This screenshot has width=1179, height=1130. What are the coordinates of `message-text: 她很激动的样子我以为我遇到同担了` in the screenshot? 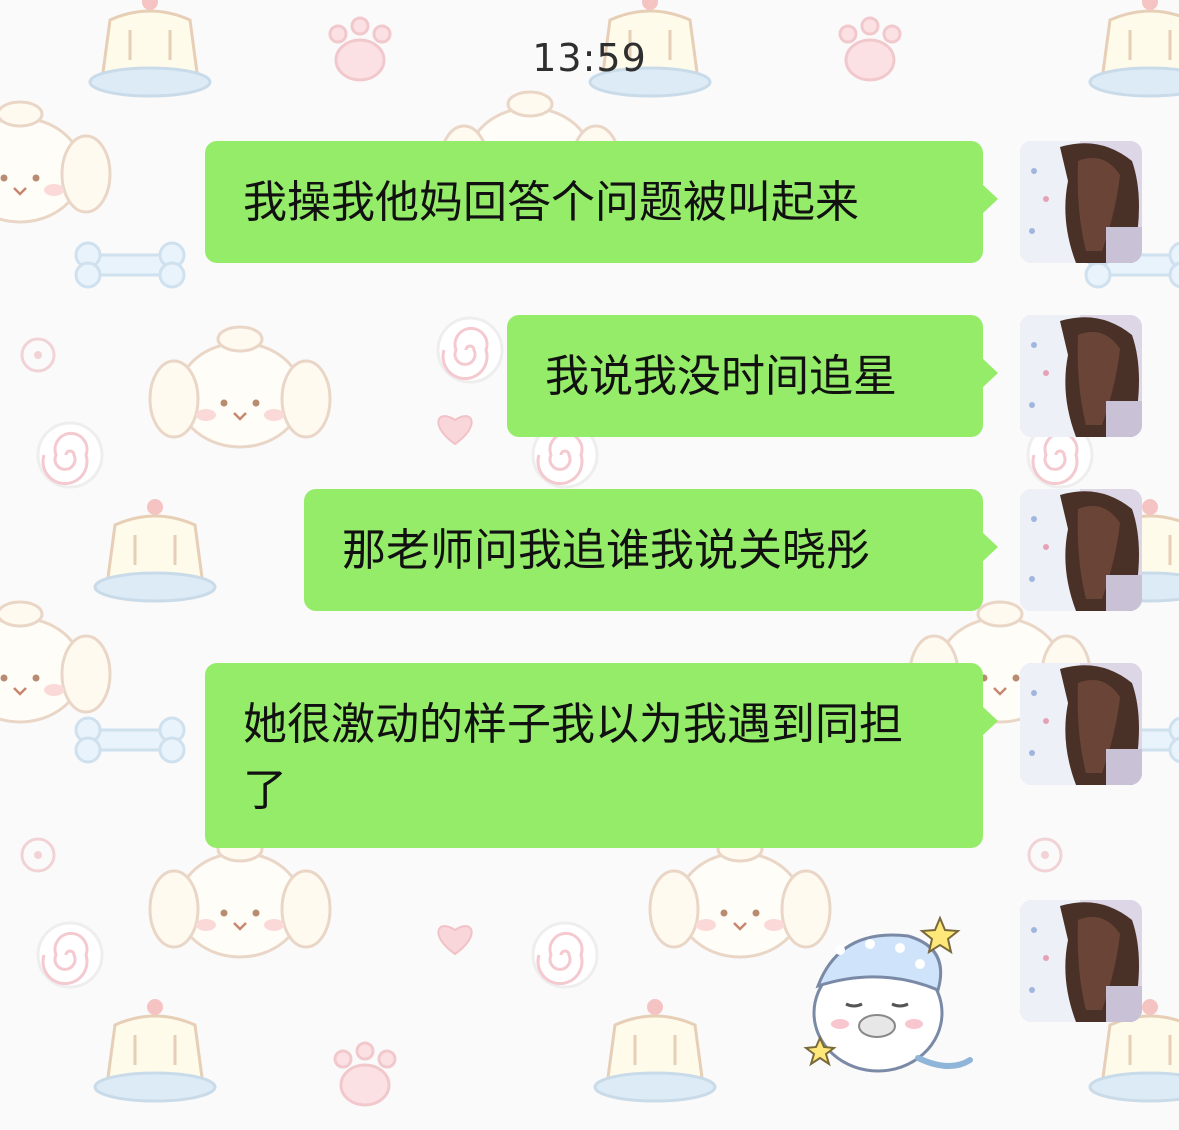 It's located at (573, 757).